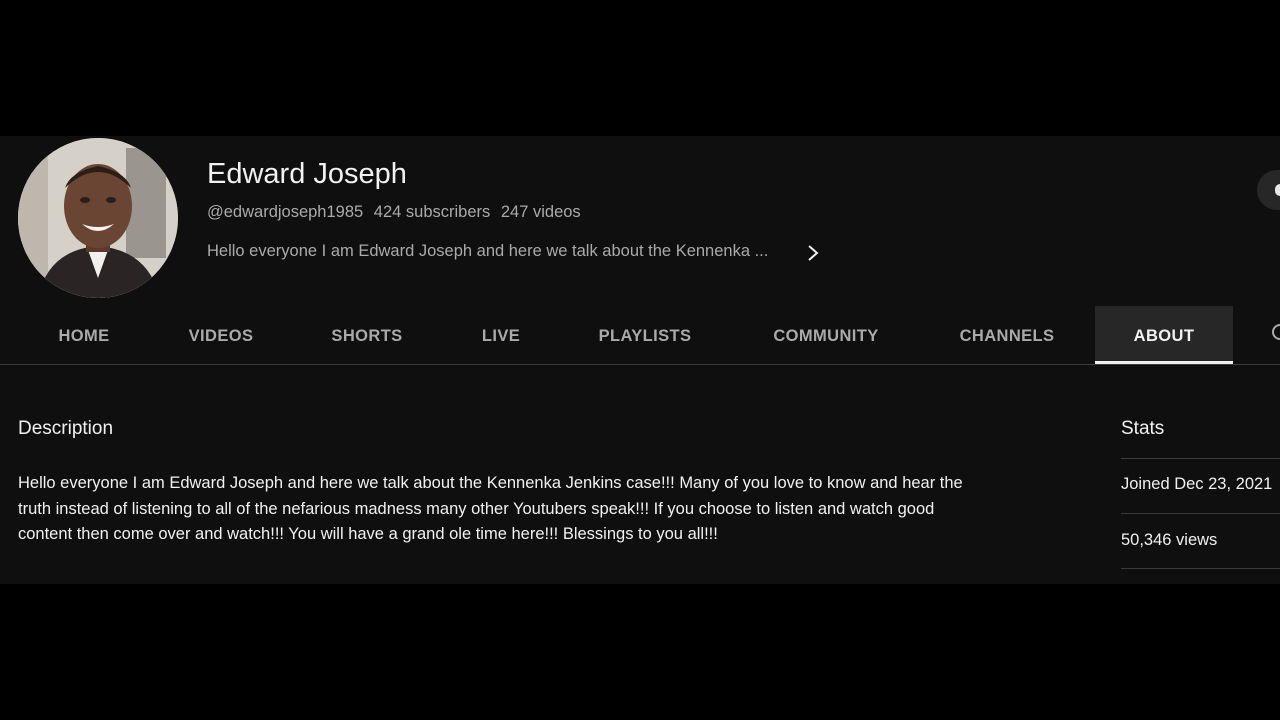  I want to click on subscriber-count: 424 subscribers, so click(432, 212).